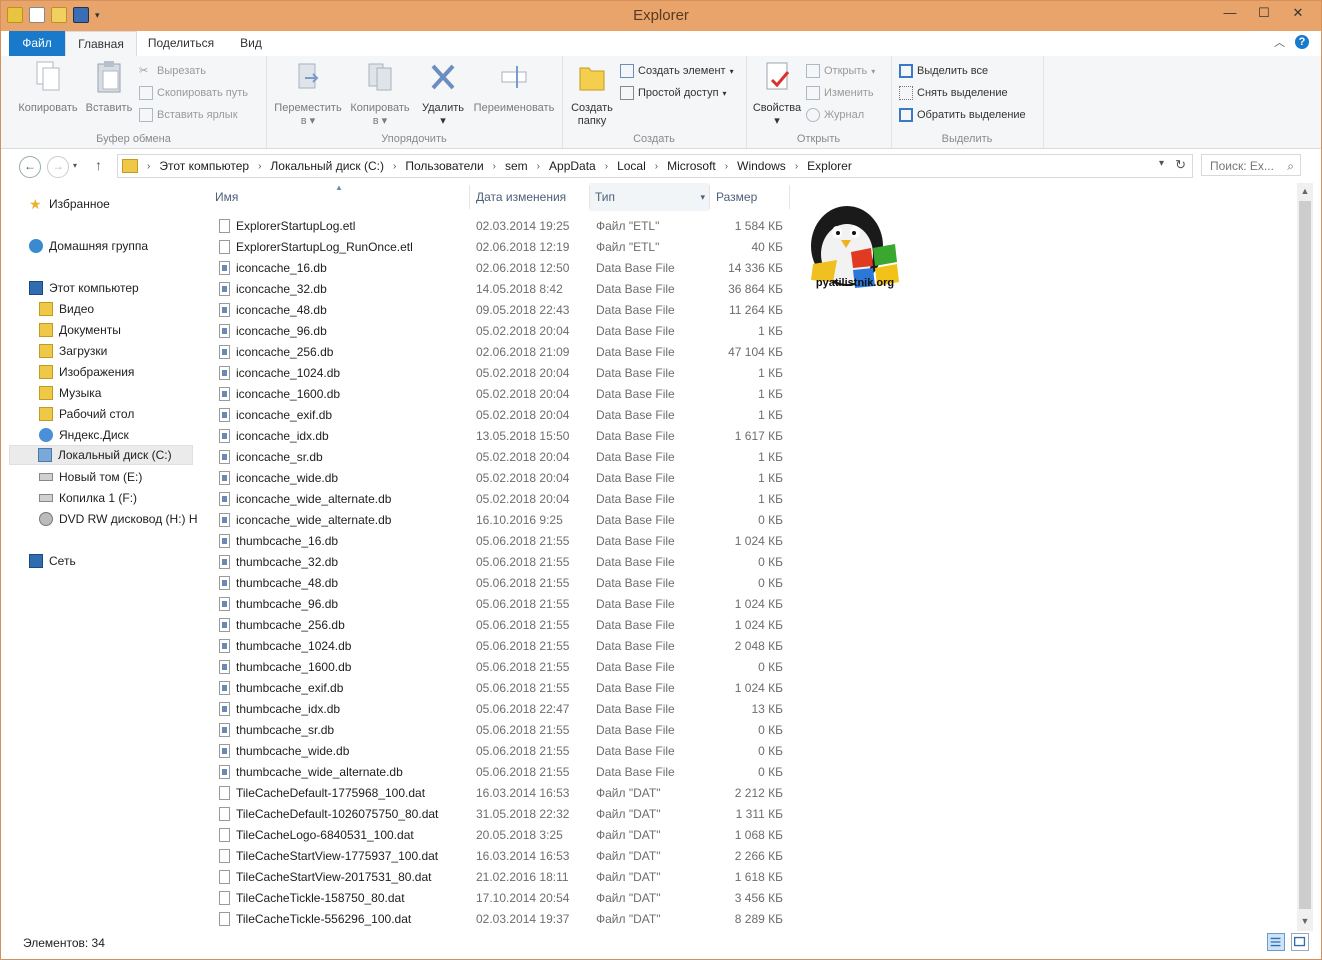 The image size is (1322, 960). I want to click on vertical-scrollbar: ▲ ▼, so click(1305, 557).